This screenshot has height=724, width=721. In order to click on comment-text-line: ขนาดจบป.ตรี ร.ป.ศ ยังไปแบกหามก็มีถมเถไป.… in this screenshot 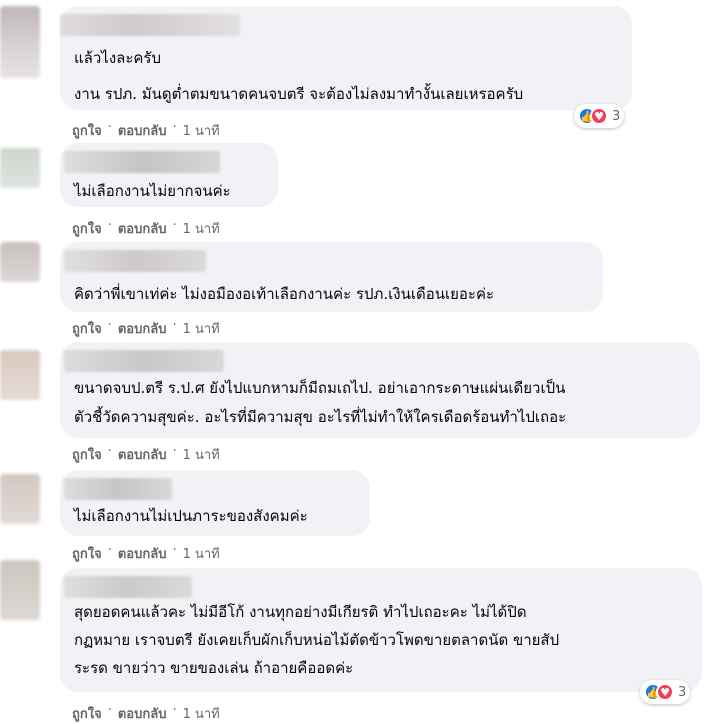, I will do `click(320, 388)`.